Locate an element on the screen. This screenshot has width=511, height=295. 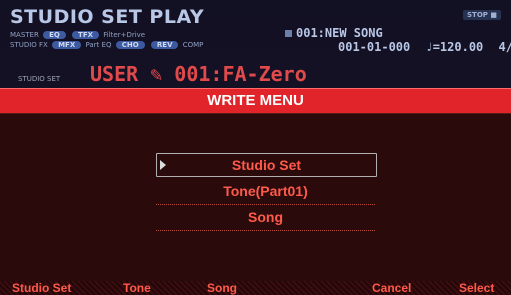
f3-song-button: Song is located at coordinates (222, 288).